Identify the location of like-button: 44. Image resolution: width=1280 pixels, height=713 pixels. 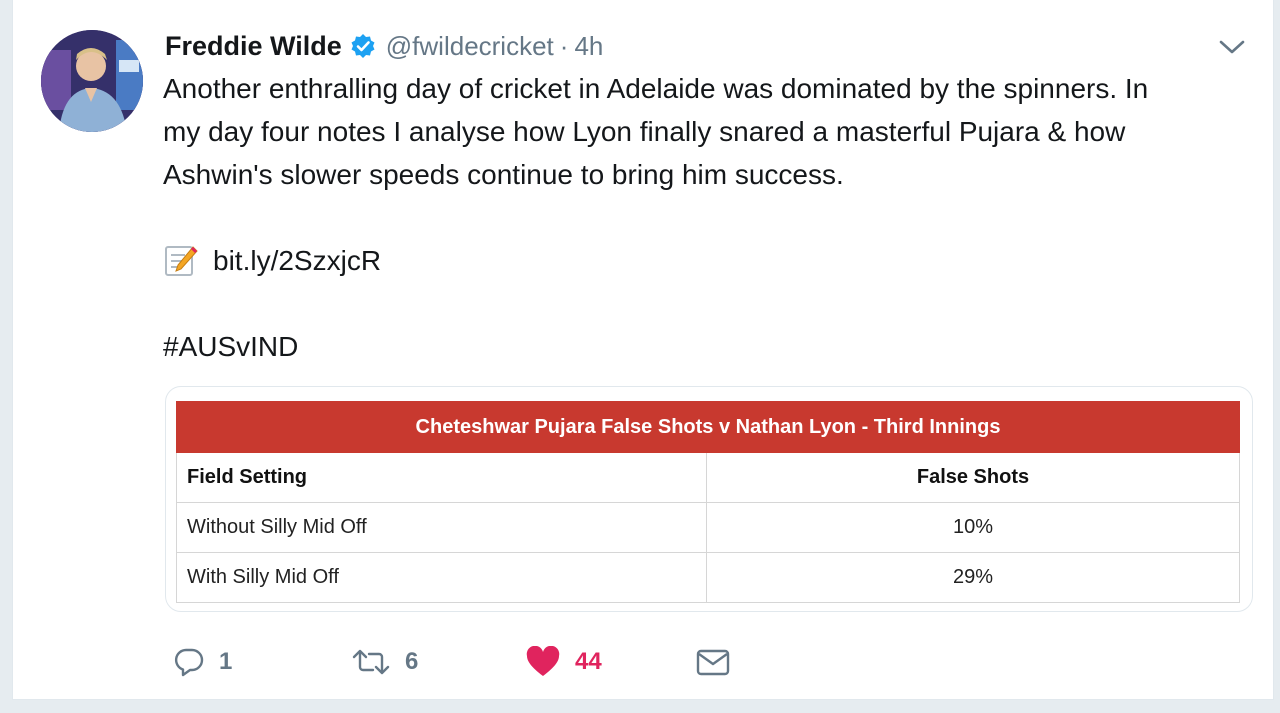
(563, 662).